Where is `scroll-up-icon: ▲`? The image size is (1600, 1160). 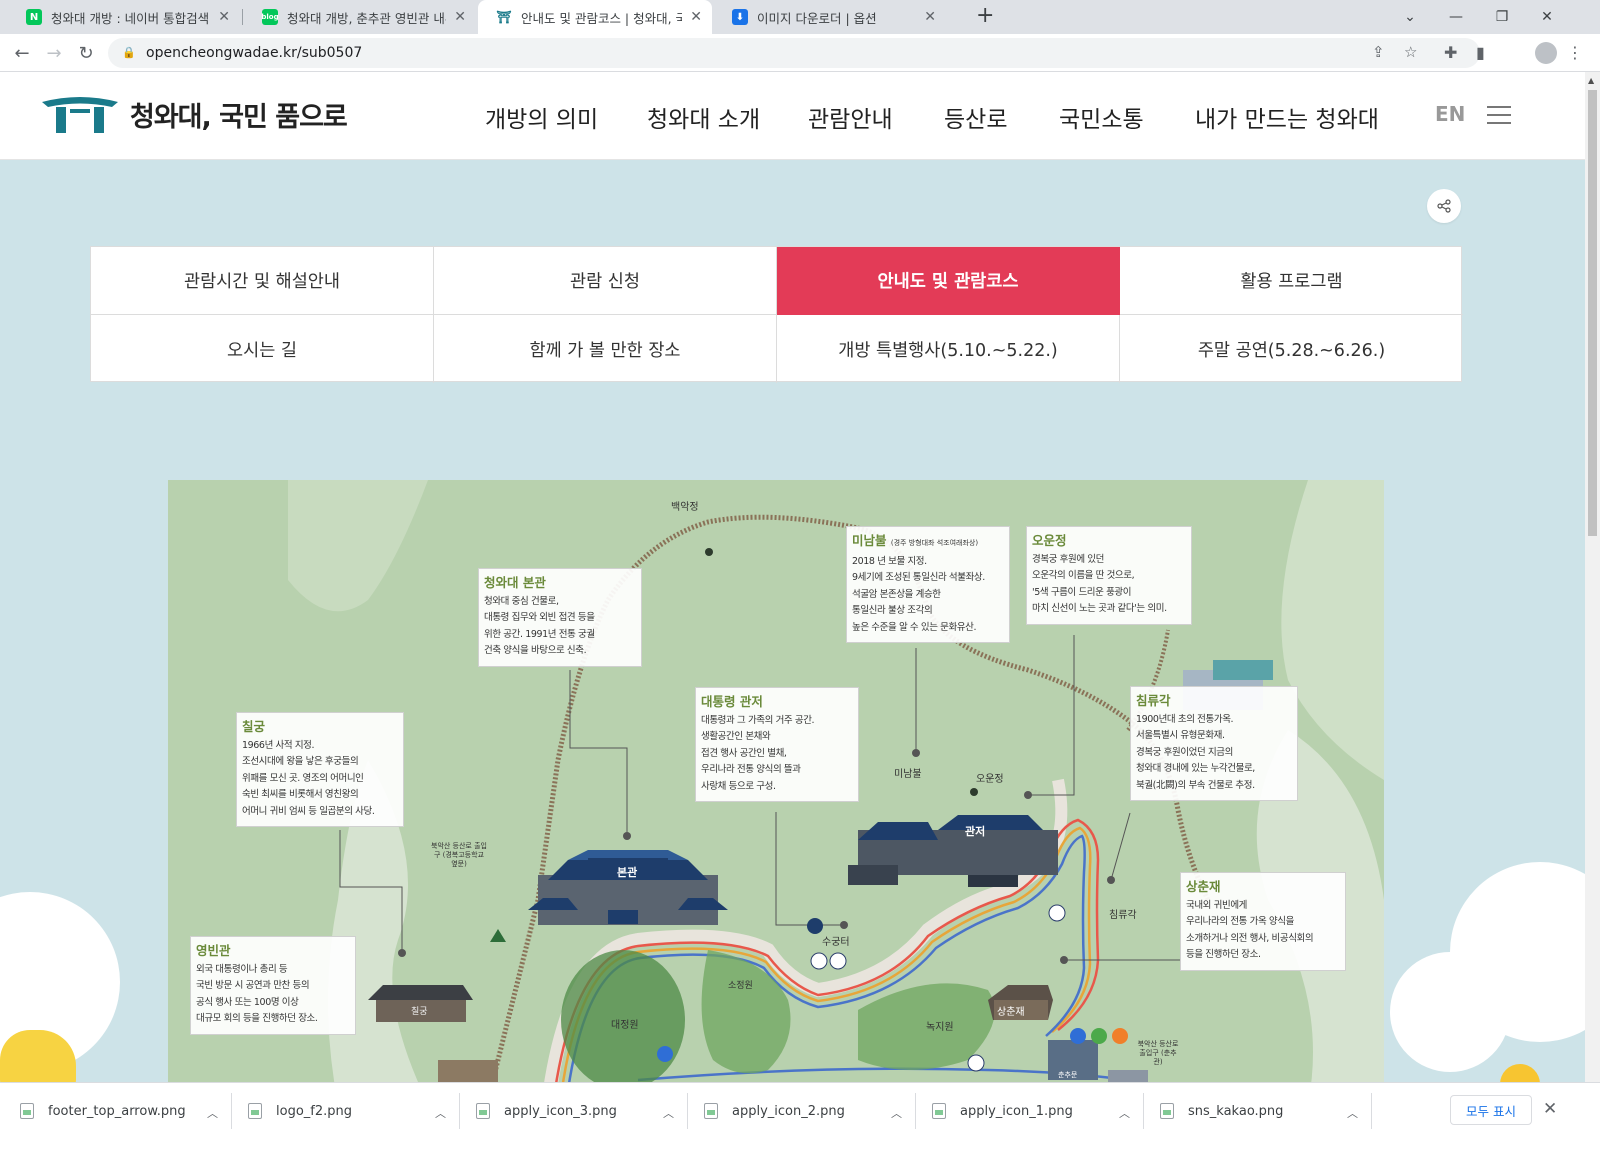 scroll-up-icon: ▲ is located at coordinates (1591, 80).